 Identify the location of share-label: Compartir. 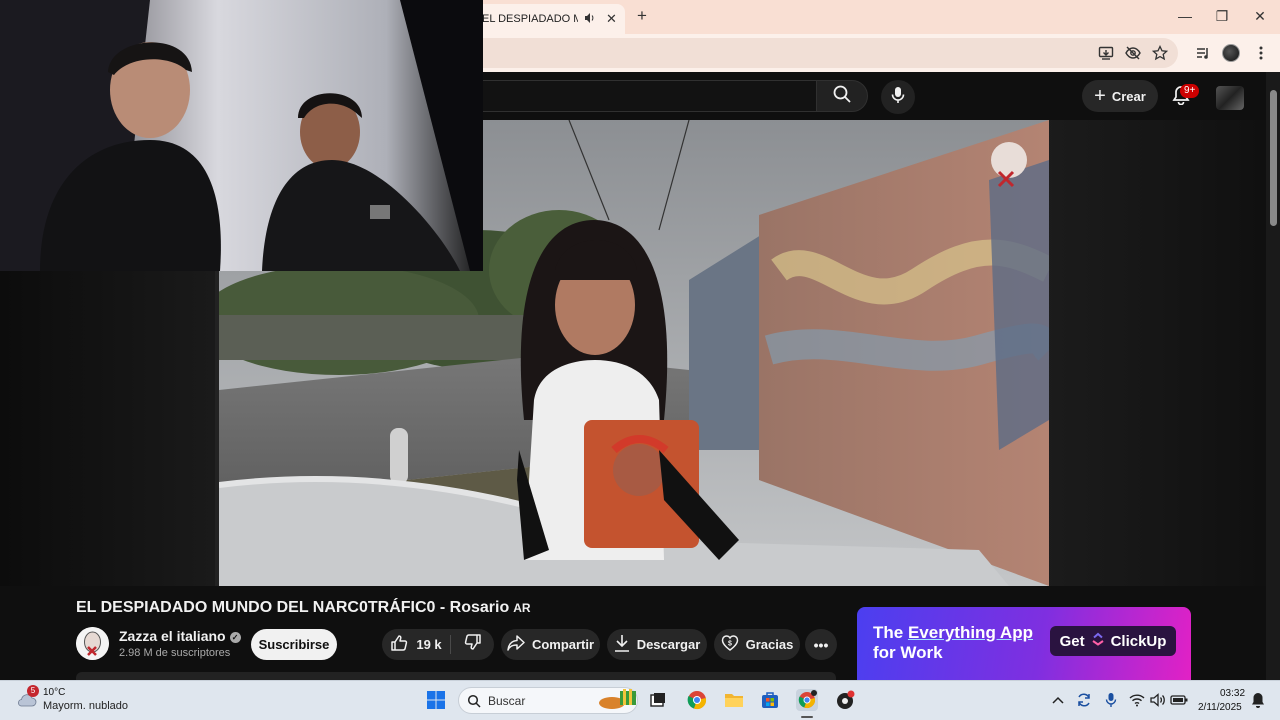
(563, 644).